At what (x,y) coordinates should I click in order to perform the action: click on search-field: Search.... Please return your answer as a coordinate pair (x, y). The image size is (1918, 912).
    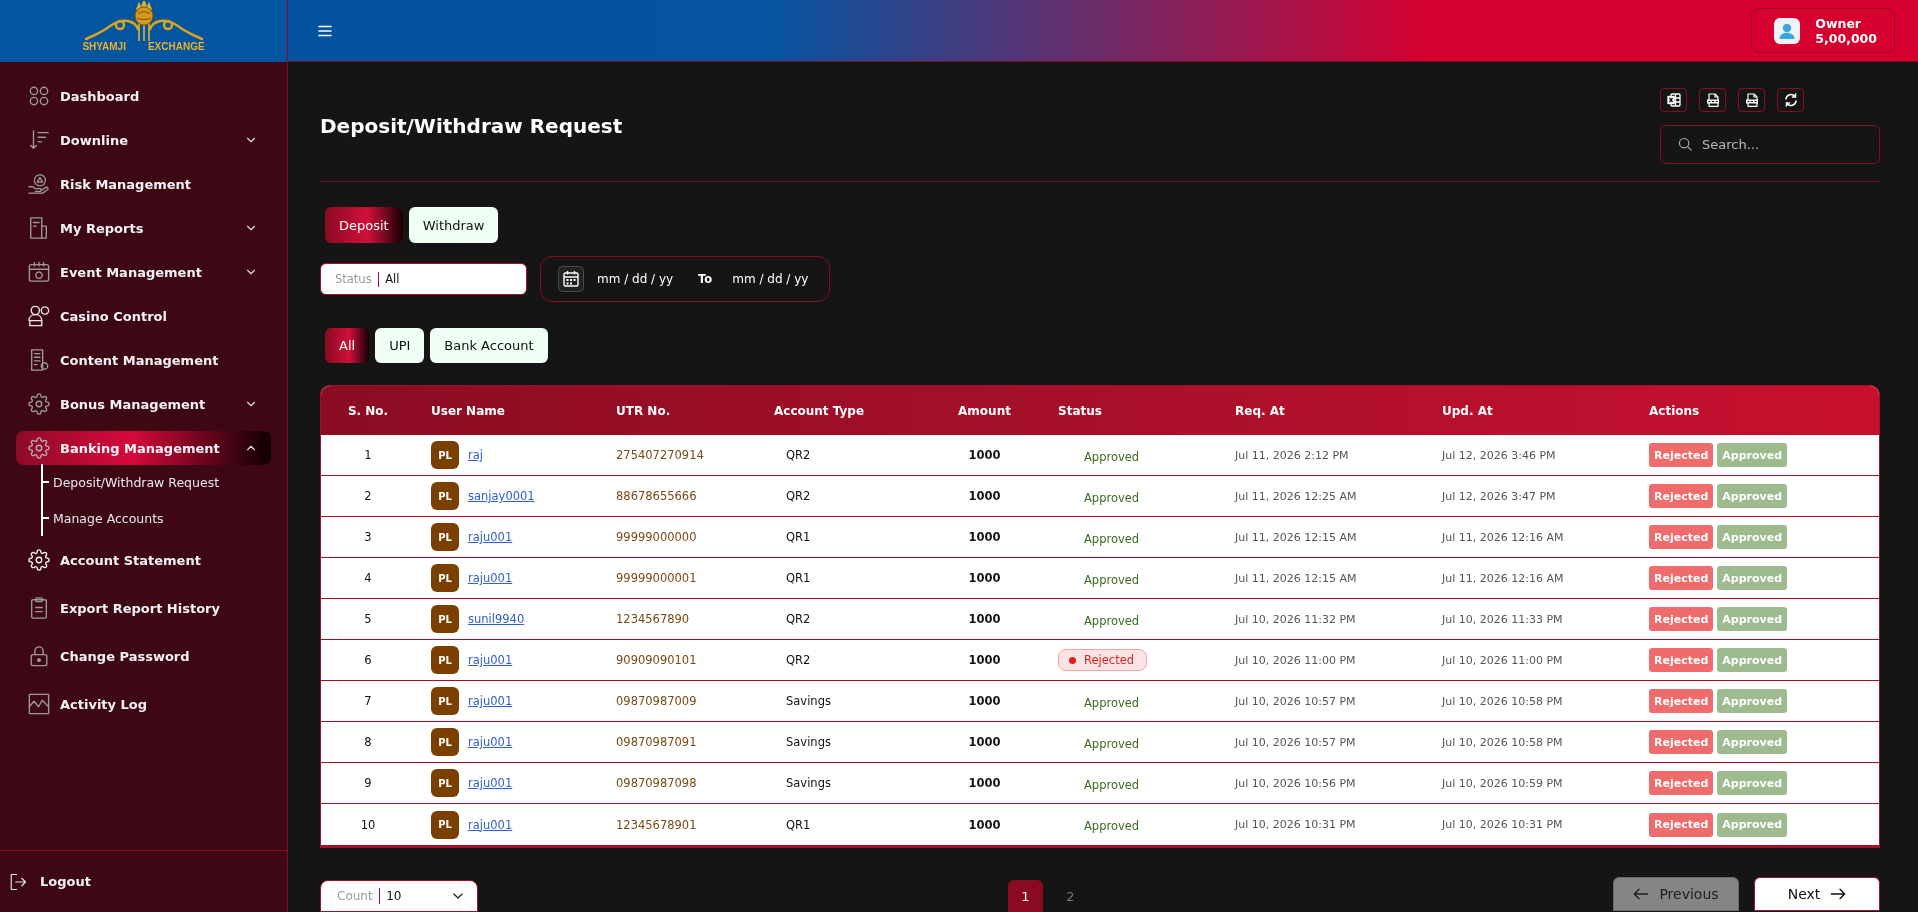
    Looking at the image, I should click on (1770, 144).